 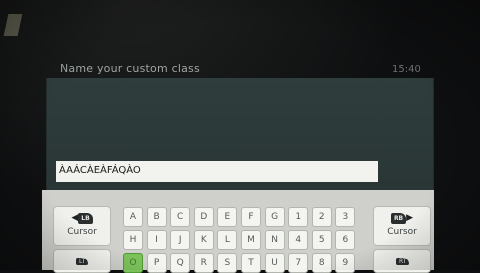 I want to click on arrow-left-icon: ◀, so click(x=75, y=218).